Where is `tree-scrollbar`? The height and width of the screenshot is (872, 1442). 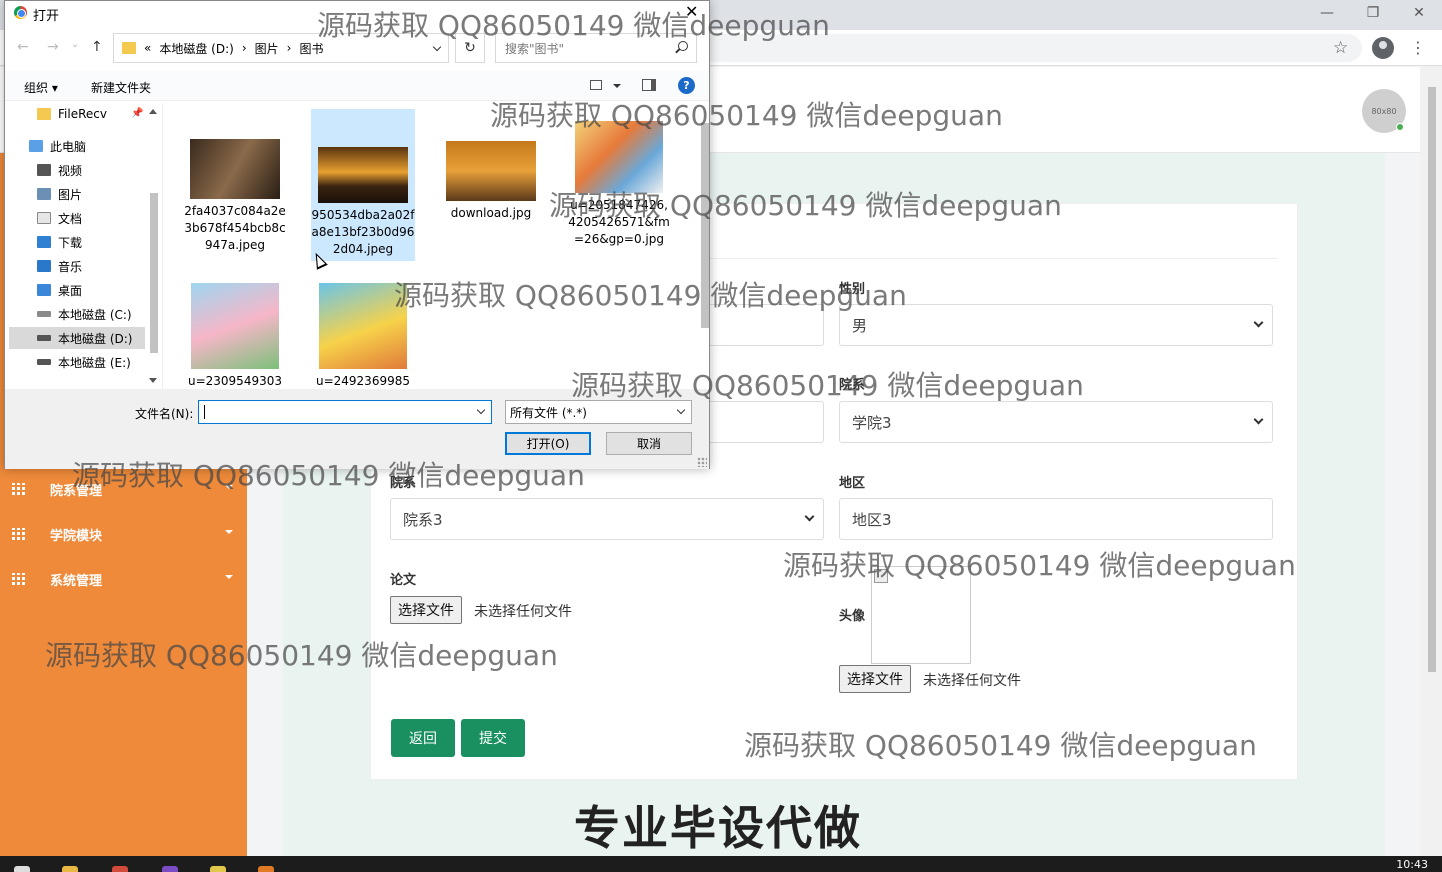 tree-scrollbar is located at coordinates (154, 246).